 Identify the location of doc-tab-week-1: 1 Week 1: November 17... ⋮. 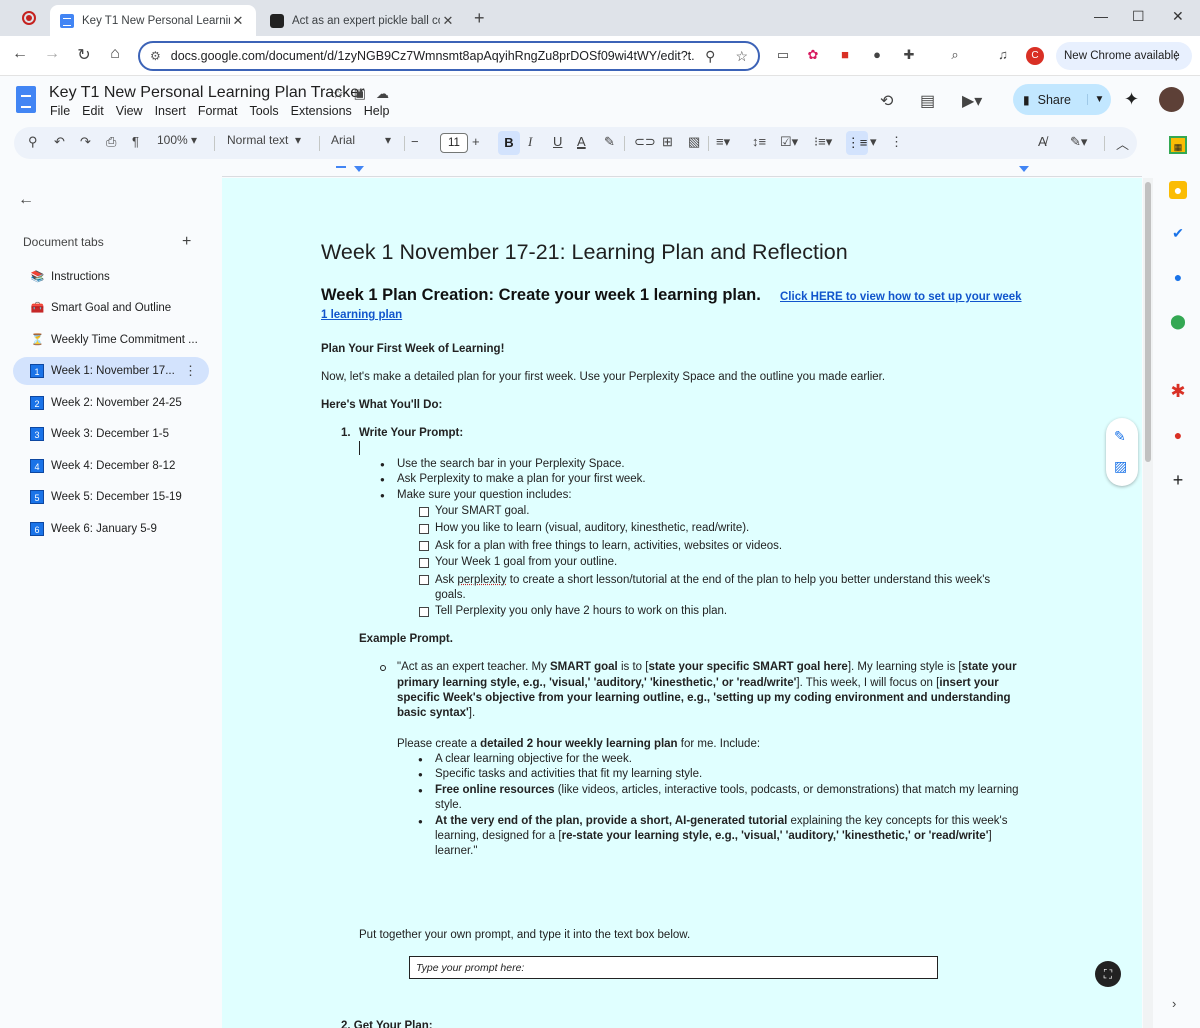
(111, 371).